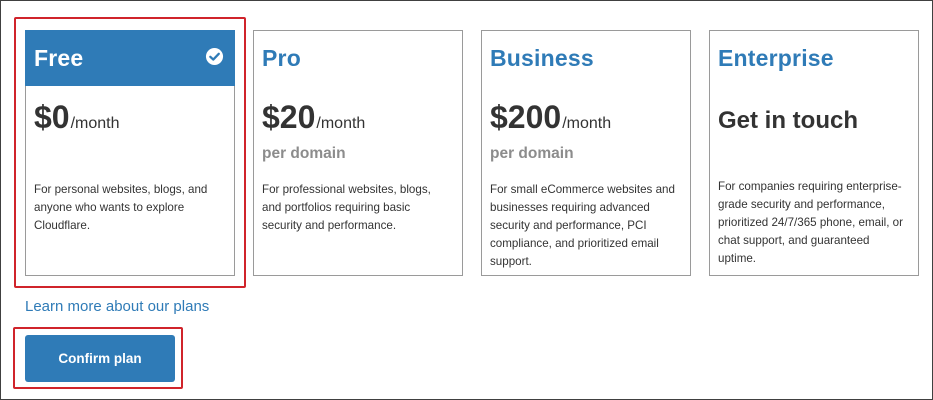  Describe the element at coordinates (526, 117) in the screenshot. I see `price-amount: $200` at that location.